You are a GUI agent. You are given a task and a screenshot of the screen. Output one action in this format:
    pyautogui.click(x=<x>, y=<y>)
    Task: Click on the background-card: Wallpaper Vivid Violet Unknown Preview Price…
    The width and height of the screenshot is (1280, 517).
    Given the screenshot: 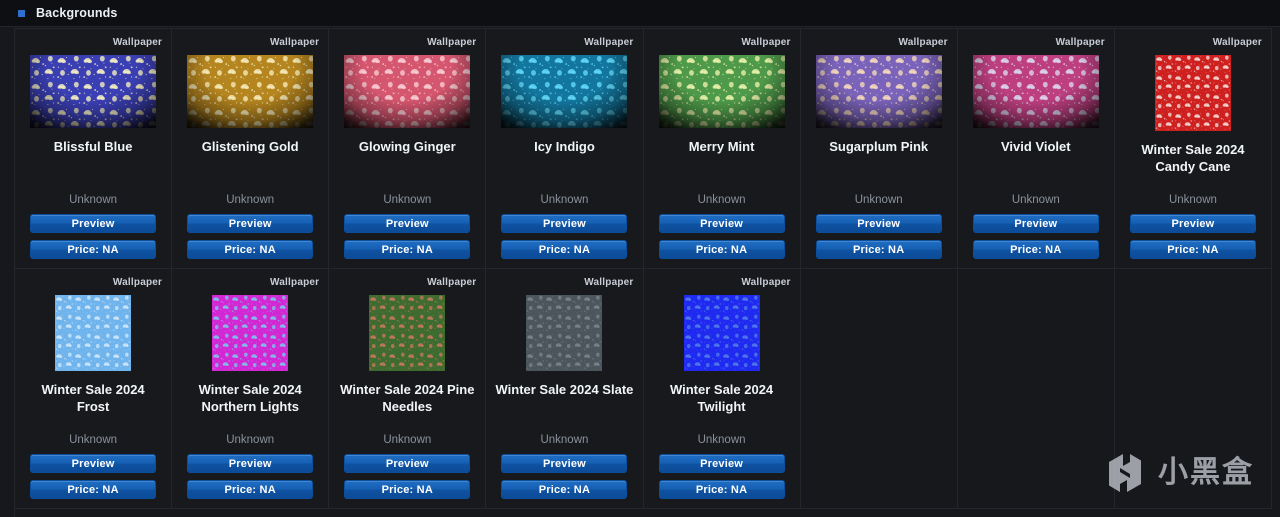 What is the action you would take?
    pyautogui.click(x=1036, y=149)
    